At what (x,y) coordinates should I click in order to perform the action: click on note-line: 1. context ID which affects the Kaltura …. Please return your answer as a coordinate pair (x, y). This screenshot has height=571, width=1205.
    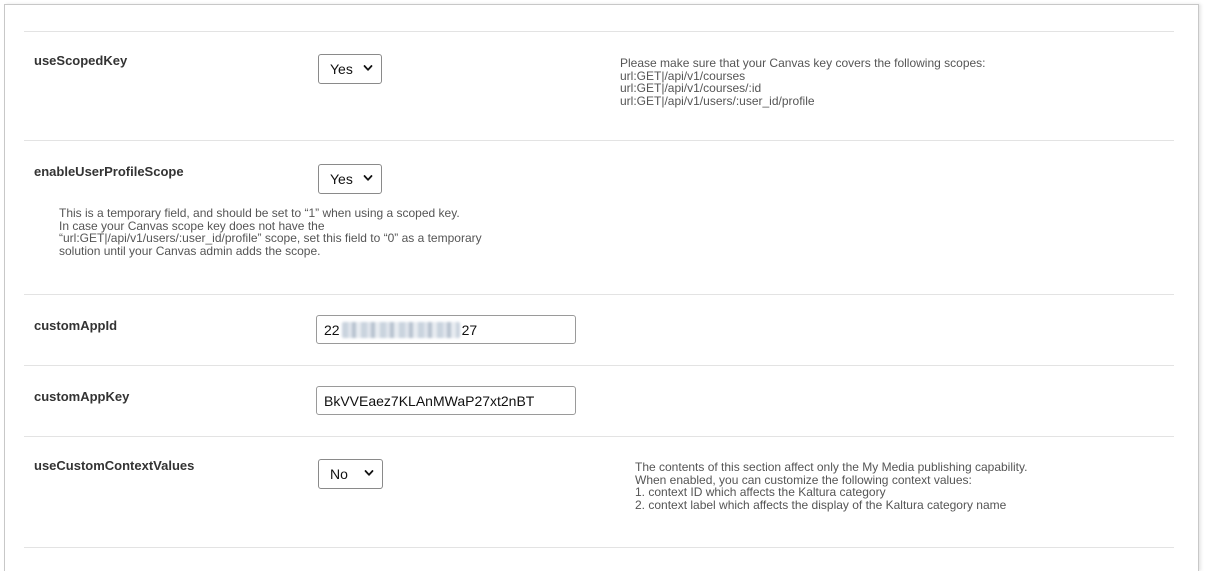
    Looking at the image, I should click on (760, 492).